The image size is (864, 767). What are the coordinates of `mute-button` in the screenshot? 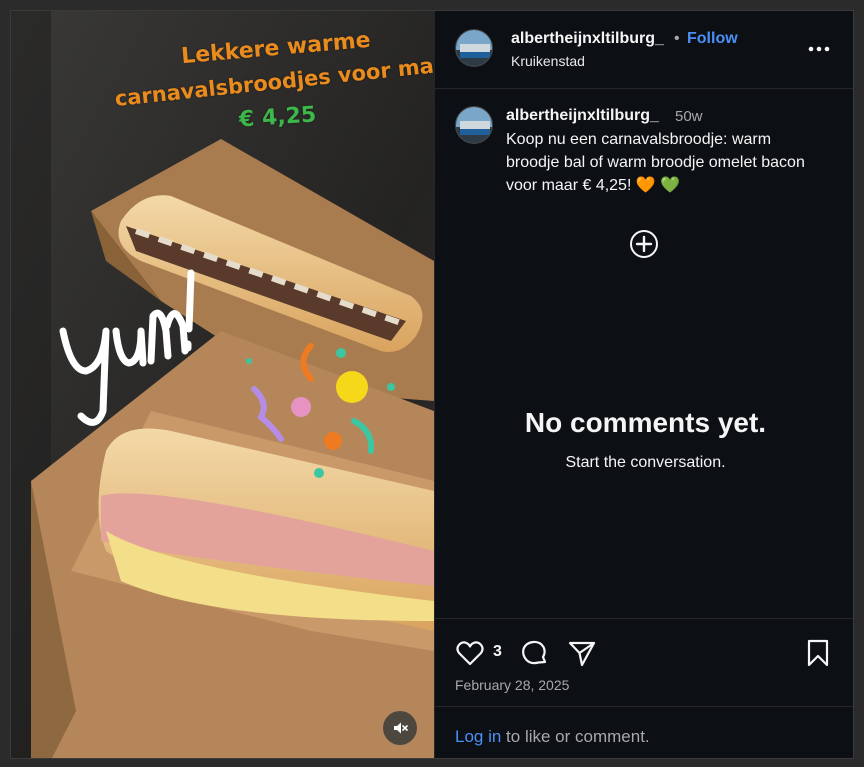 It's located at (400, 728).